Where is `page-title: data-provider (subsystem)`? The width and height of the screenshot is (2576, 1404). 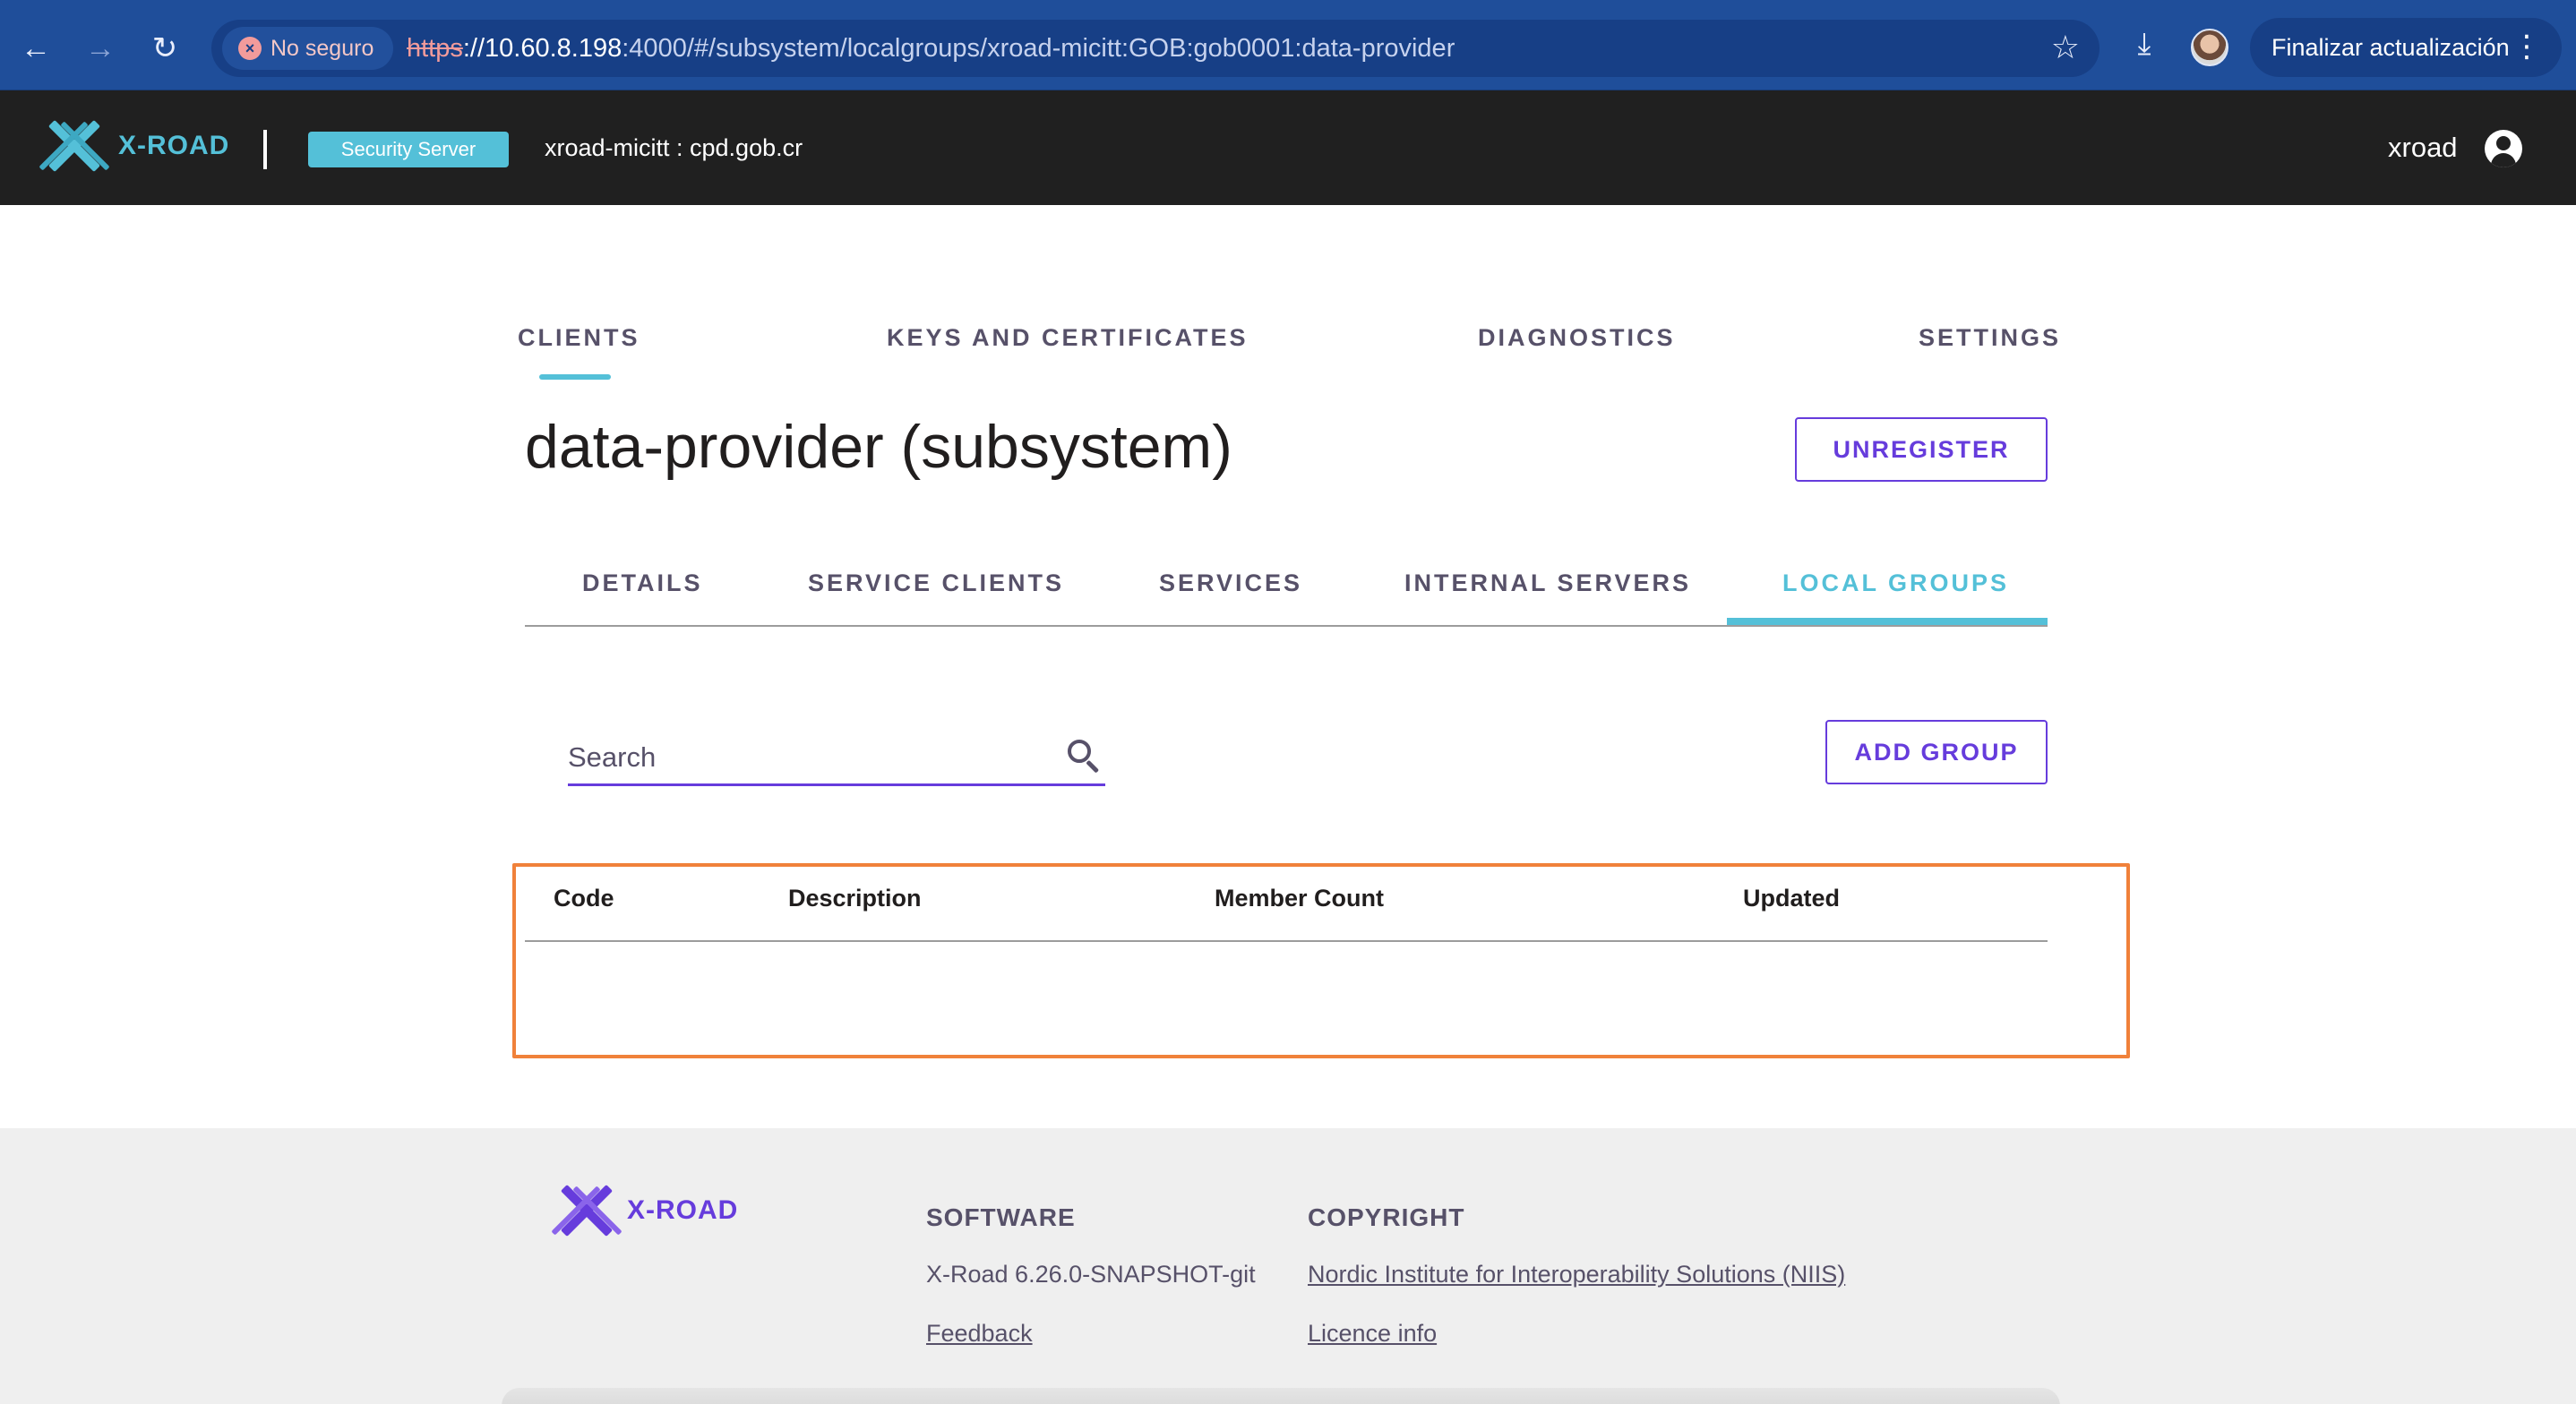 page-title: data-provider (subsystem) is located at coordinates (878, 447).